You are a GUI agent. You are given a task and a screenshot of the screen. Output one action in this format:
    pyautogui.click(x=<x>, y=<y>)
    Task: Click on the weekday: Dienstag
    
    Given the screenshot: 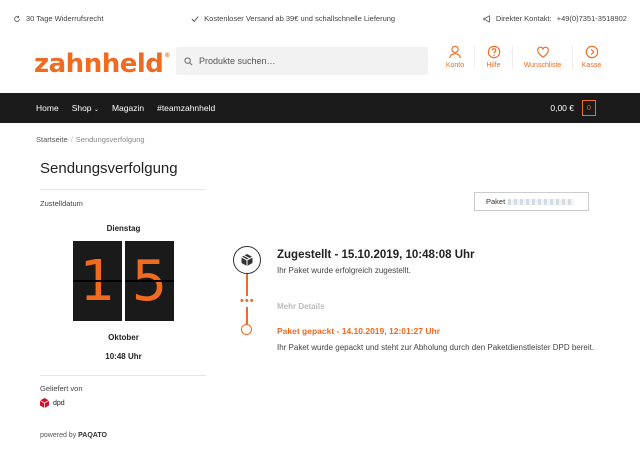 What is the action you would take?
    pyautogui.click(x=123, y=228)
    